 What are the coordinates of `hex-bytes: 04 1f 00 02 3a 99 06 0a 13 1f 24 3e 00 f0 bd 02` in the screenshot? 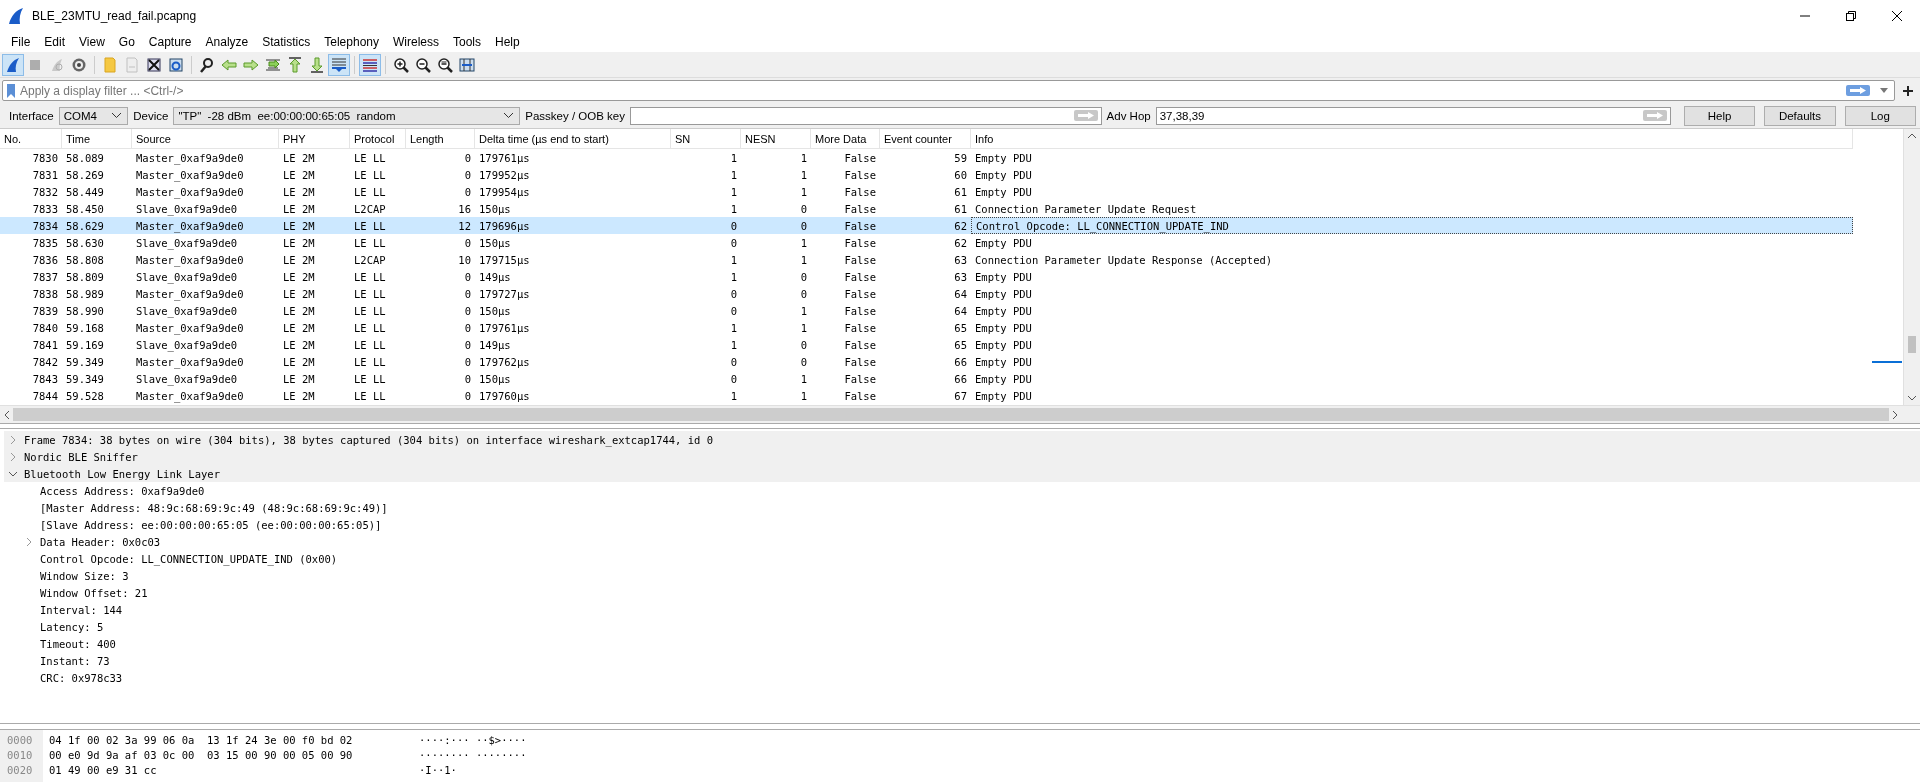 It's located at (201, 739).